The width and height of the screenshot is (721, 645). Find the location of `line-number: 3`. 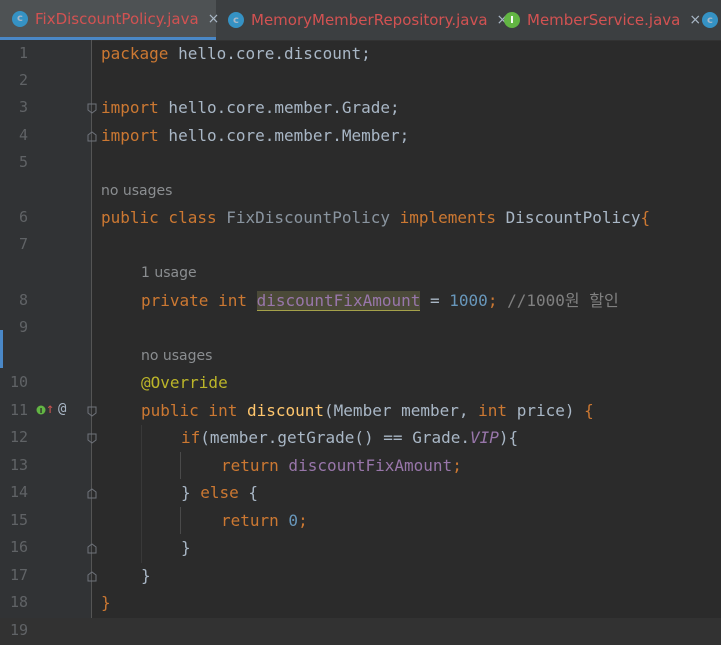

line-number: 3 is located at coordinates (23, 107).